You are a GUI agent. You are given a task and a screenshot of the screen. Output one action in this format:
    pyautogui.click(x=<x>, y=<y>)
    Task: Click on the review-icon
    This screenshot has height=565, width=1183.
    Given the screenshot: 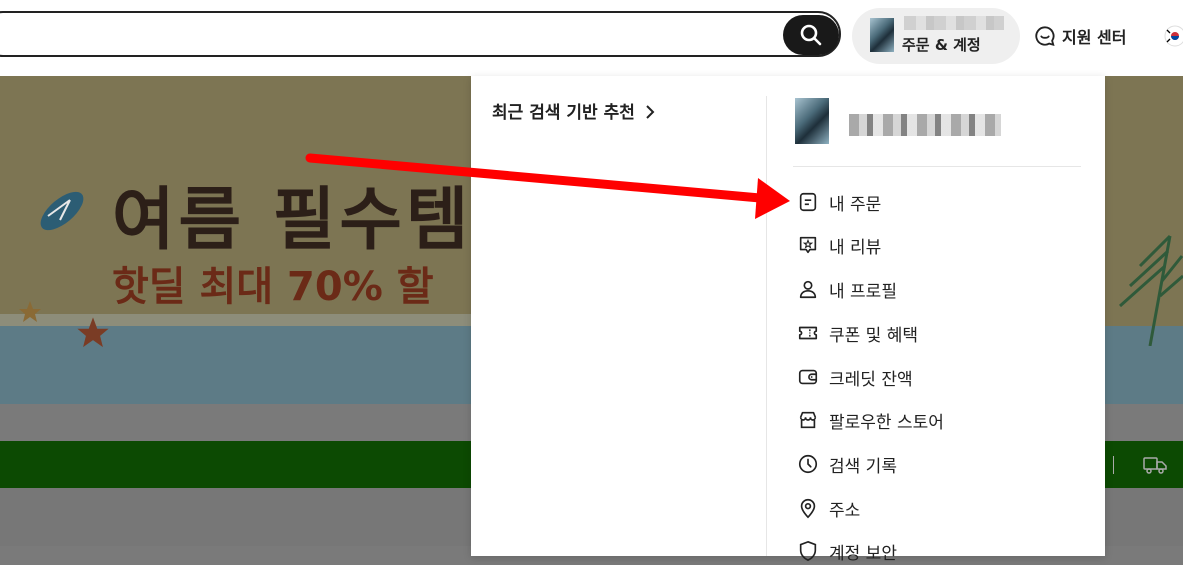 What is the action you would take?
    pyautogui.click(x=808, y=245)
    